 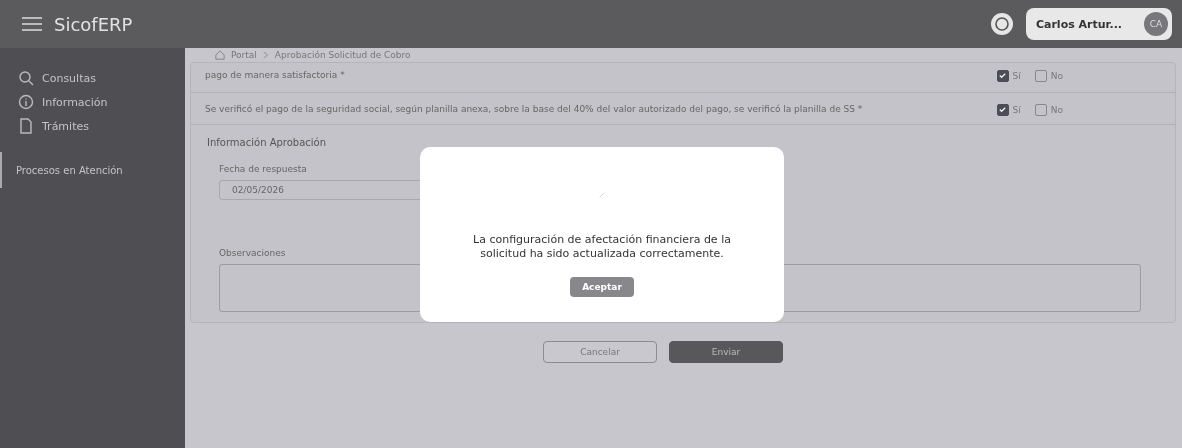 What do you see at coordinates (92, 126) in the screenshot?
I see `sidebar-item: Trámites` at bounding box center [92, 126].